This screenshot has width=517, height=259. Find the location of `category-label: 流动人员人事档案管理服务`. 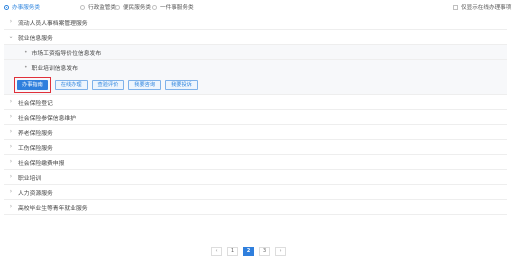

category-label: 流动人员人事档案管理服务 is located at coordinates (53, 23).